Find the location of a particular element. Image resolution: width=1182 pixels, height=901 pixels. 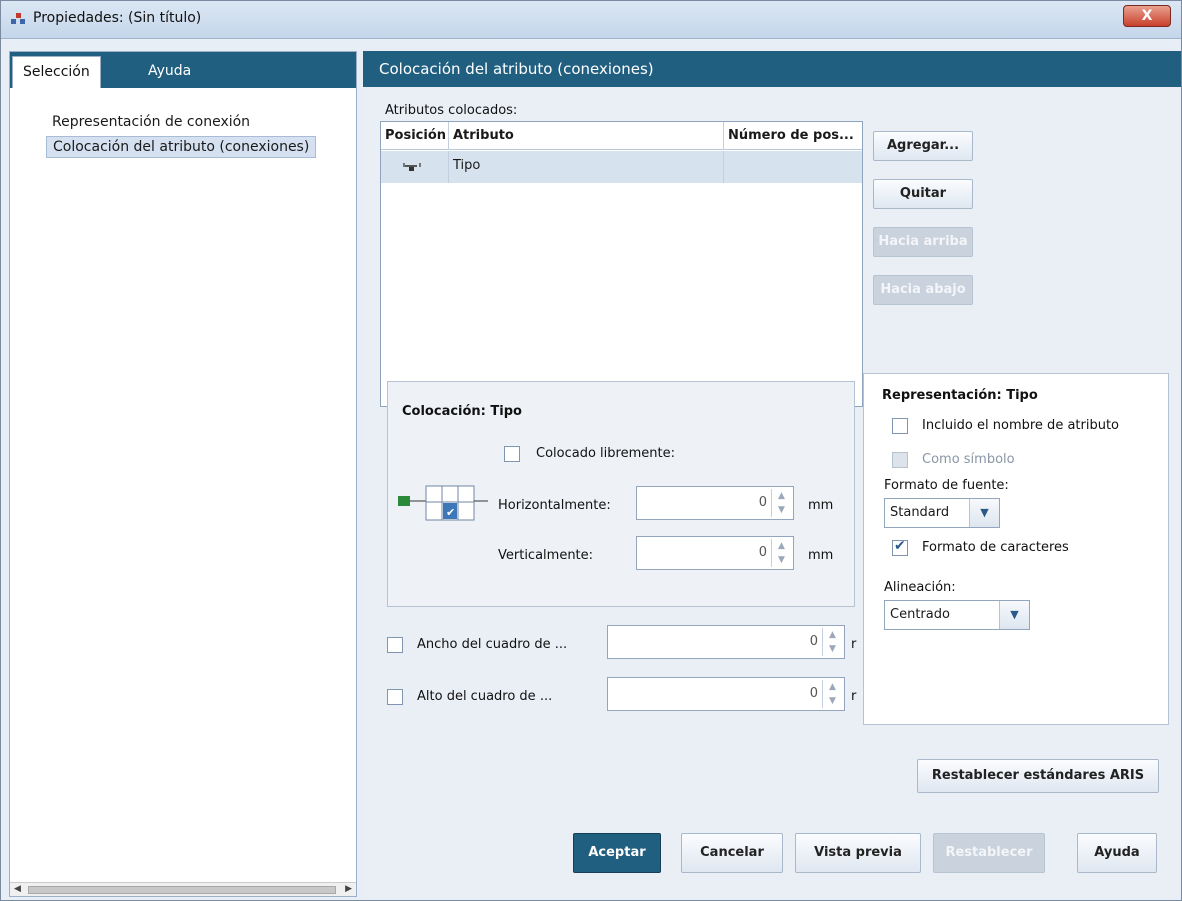

height-spin-arrows: ▲ ▼ is located at coordinates (832, 694).